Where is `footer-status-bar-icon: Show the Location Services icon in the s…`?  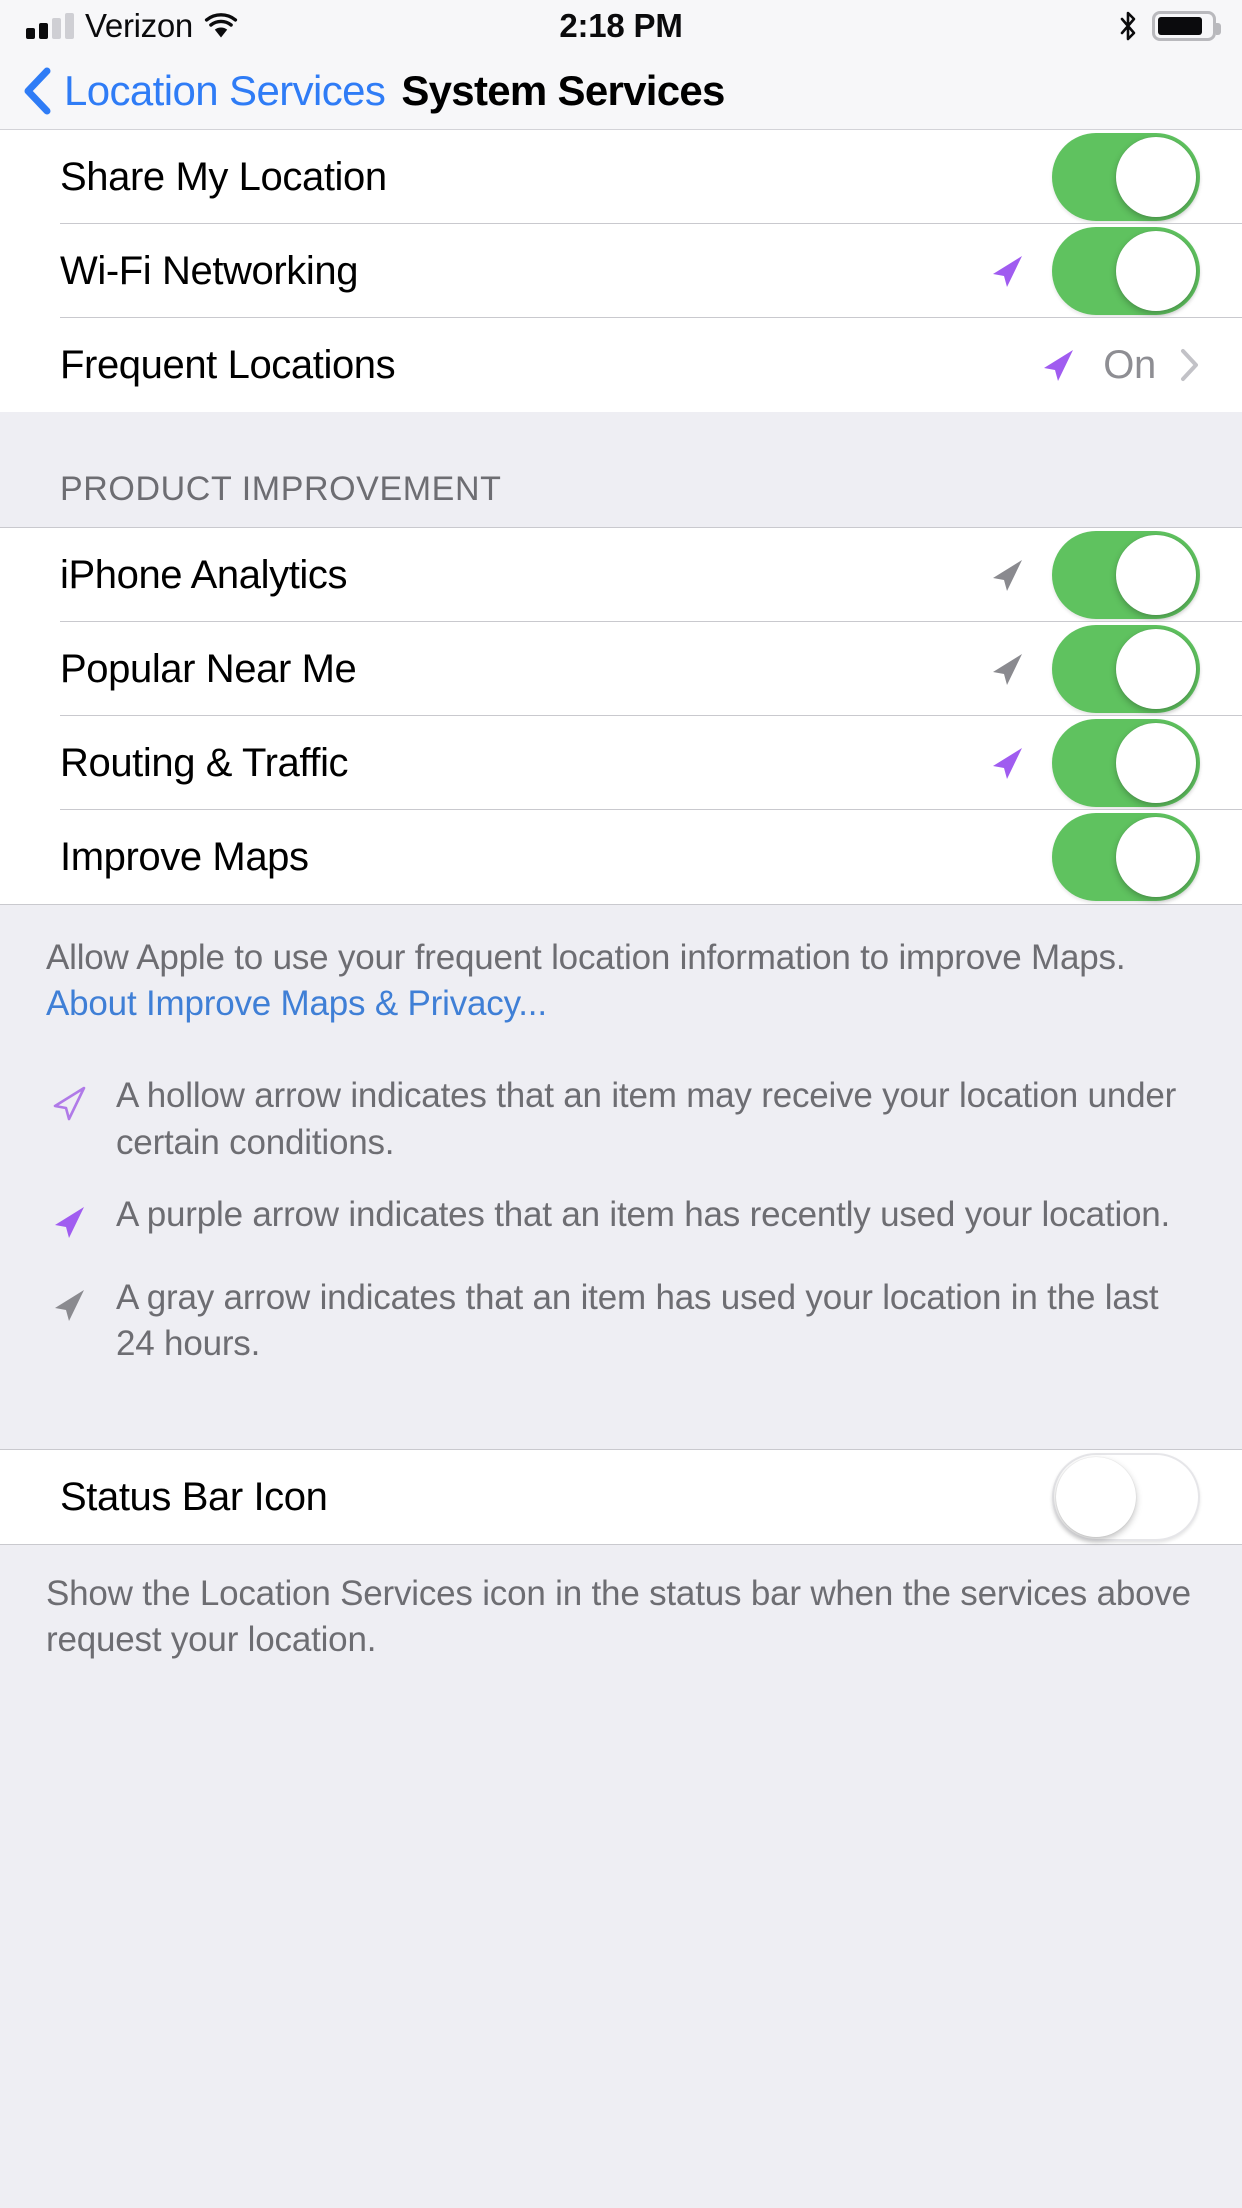 footer-status-bar-icon: Show the Location Services icon in the s… is located at coordinates (621, 1604).